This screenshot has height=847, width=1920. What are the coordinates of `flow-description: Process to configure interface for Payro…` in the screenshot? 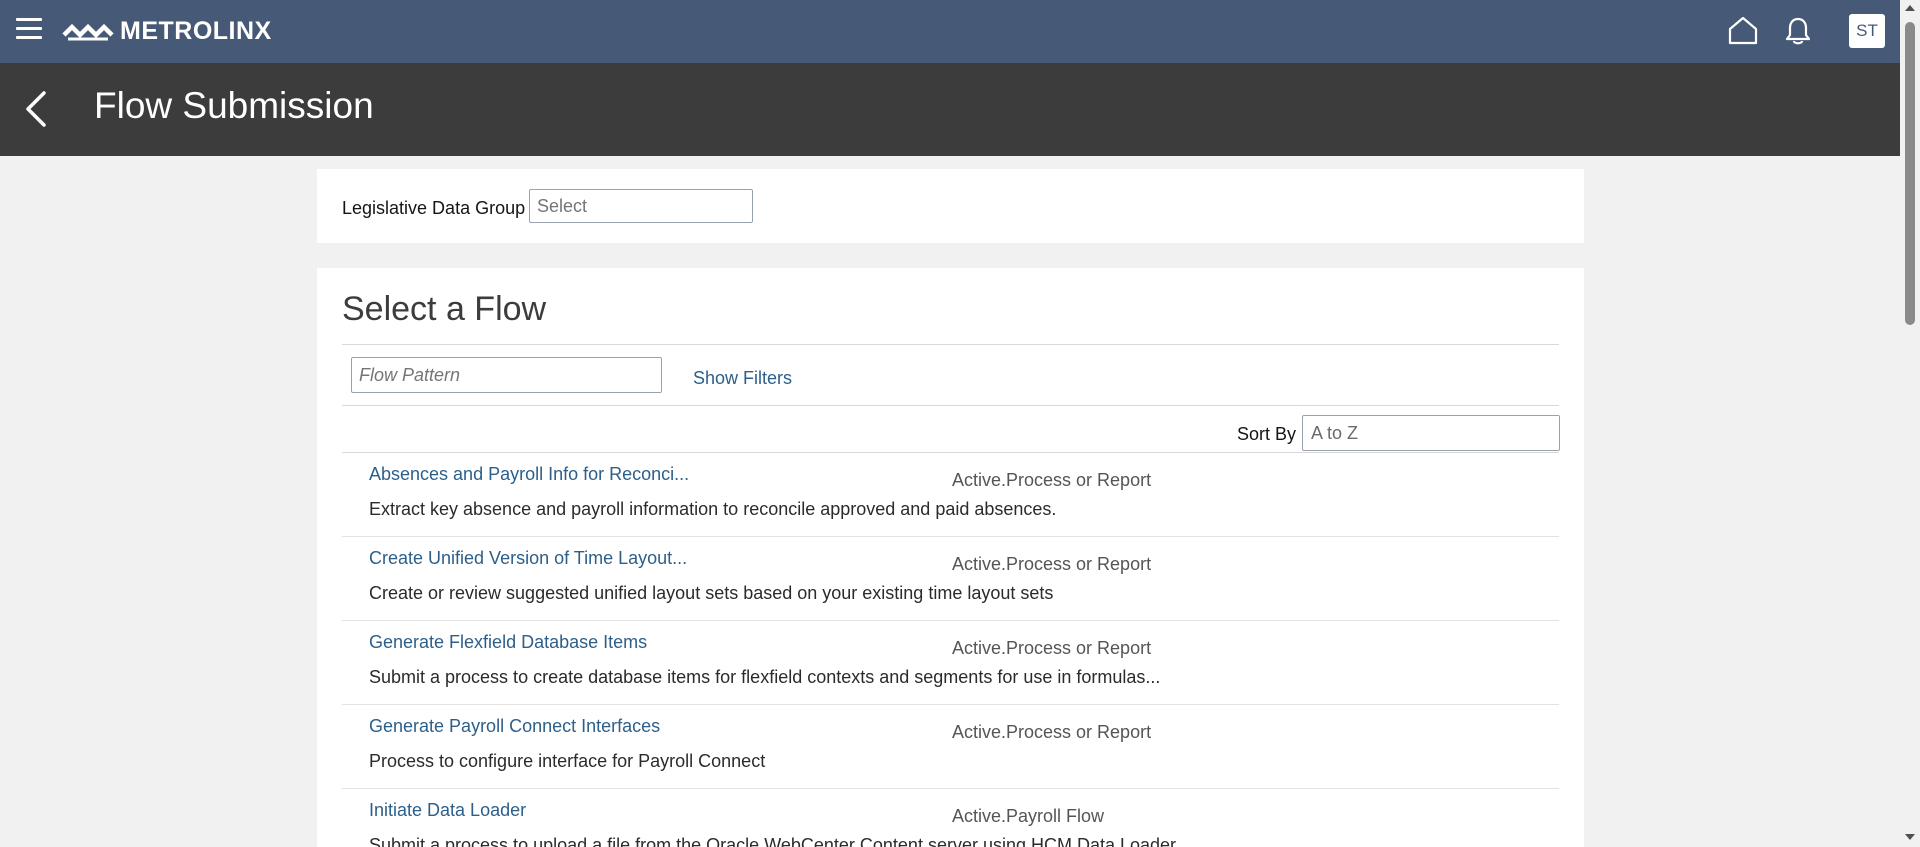 It's located at (567, 761).